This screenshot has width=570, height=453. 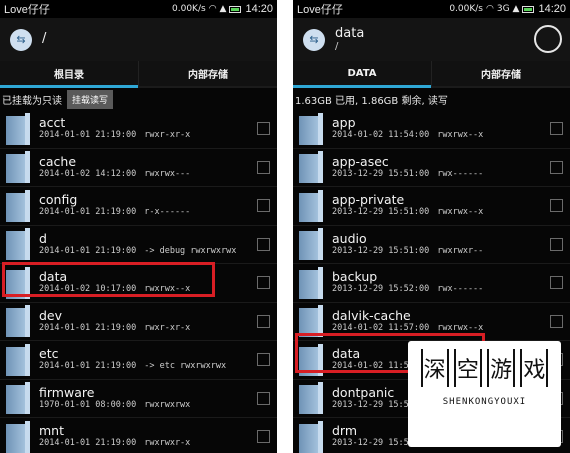 I want to click on file-row-dev: dev 2014-01-01 21:19:00 rwxr-xr-x, so click(x=138, y=322).